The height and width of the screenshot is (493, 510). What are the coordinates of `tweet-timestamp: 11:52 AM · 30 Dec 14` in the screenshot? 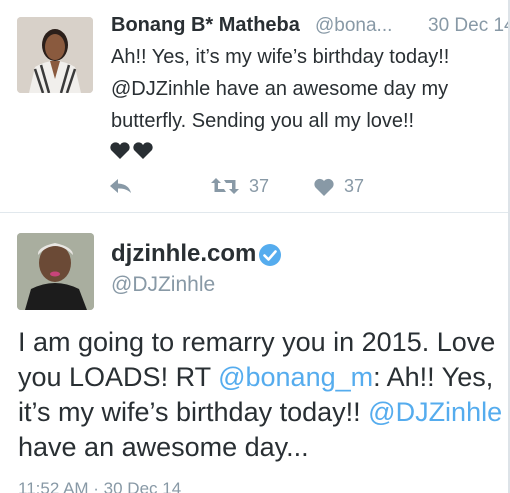 It's located at (99, 486).